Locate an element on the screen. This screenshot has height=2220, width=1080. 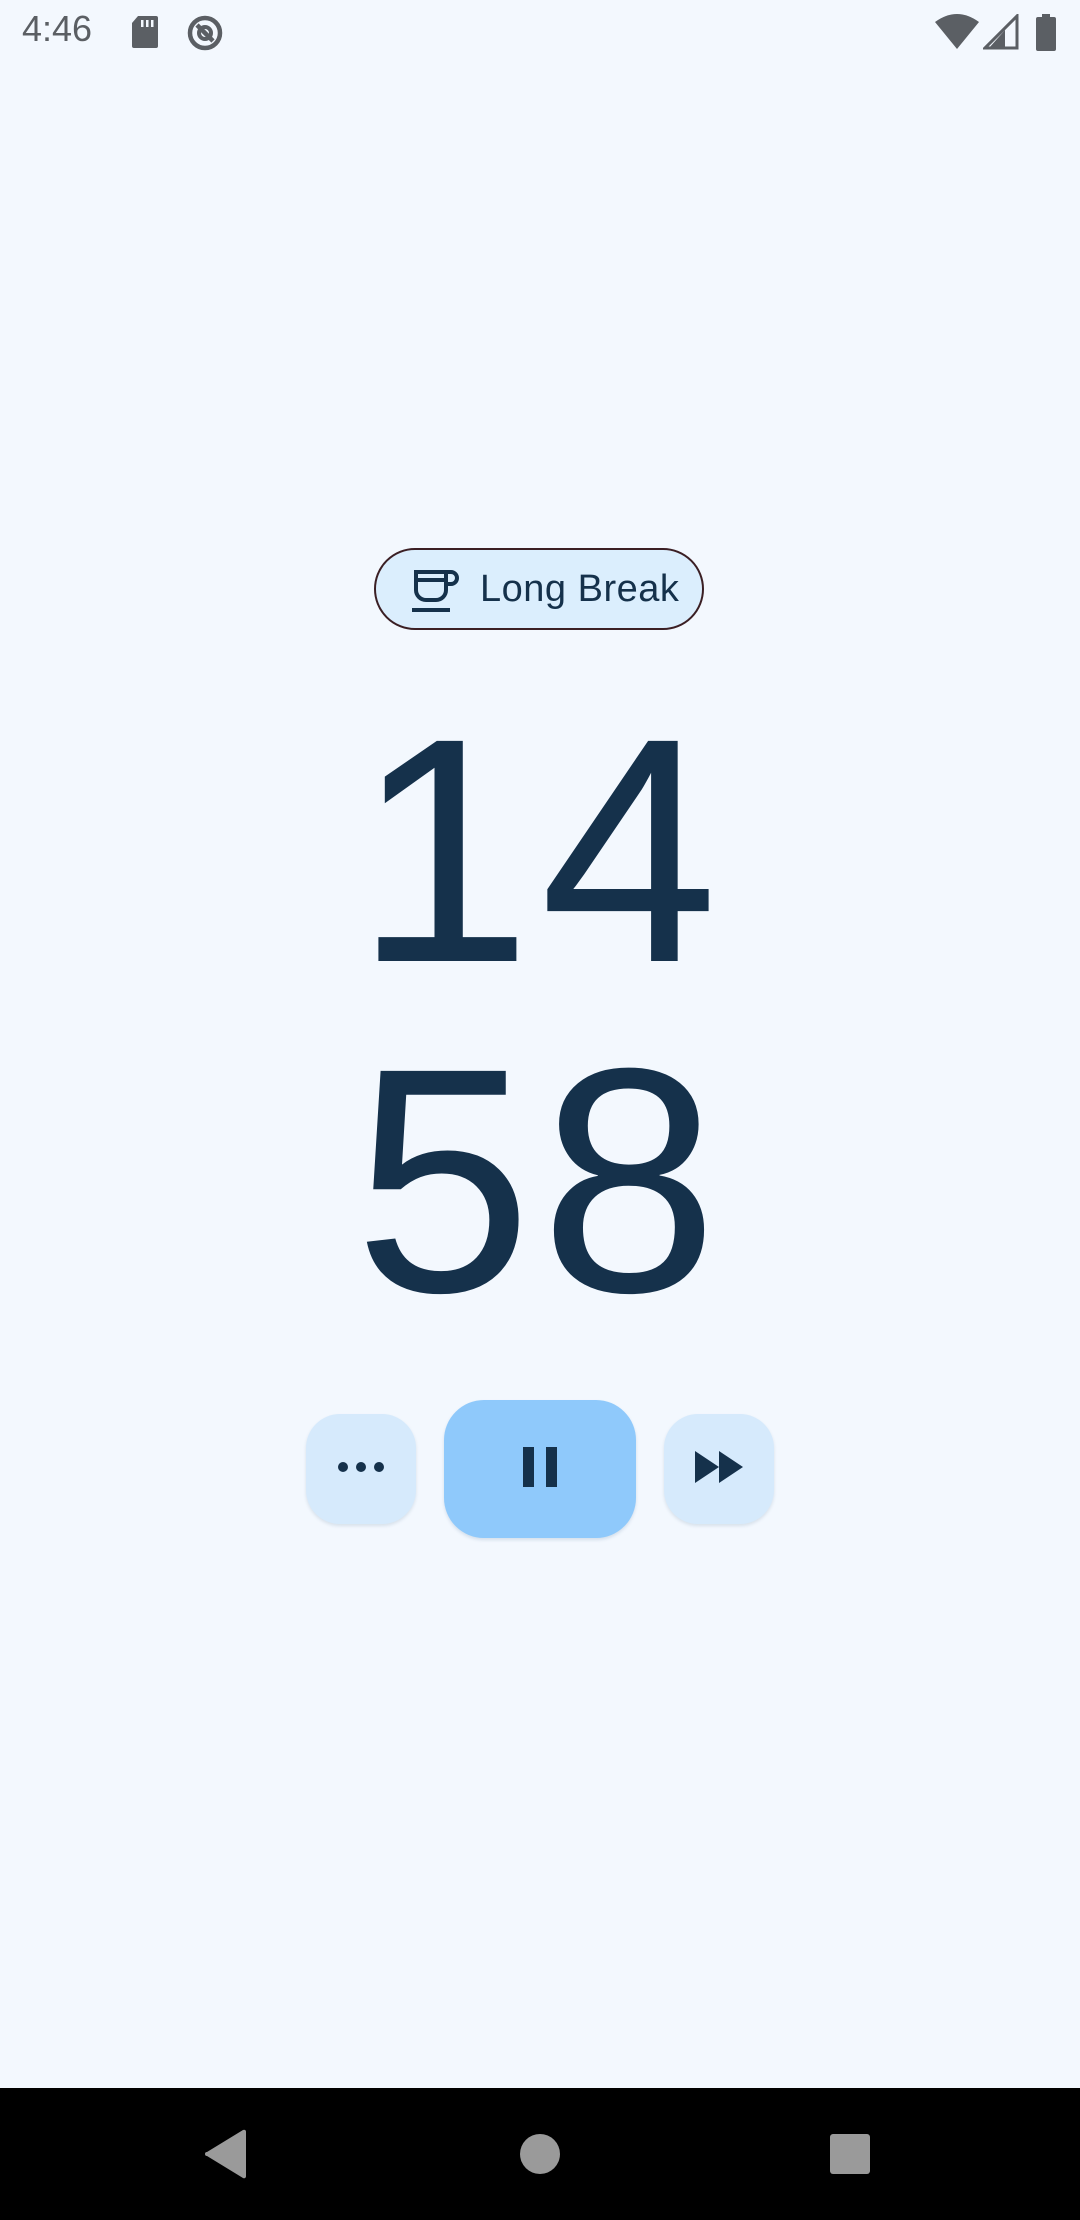
skip-button is located at coordinates (719, 1469).